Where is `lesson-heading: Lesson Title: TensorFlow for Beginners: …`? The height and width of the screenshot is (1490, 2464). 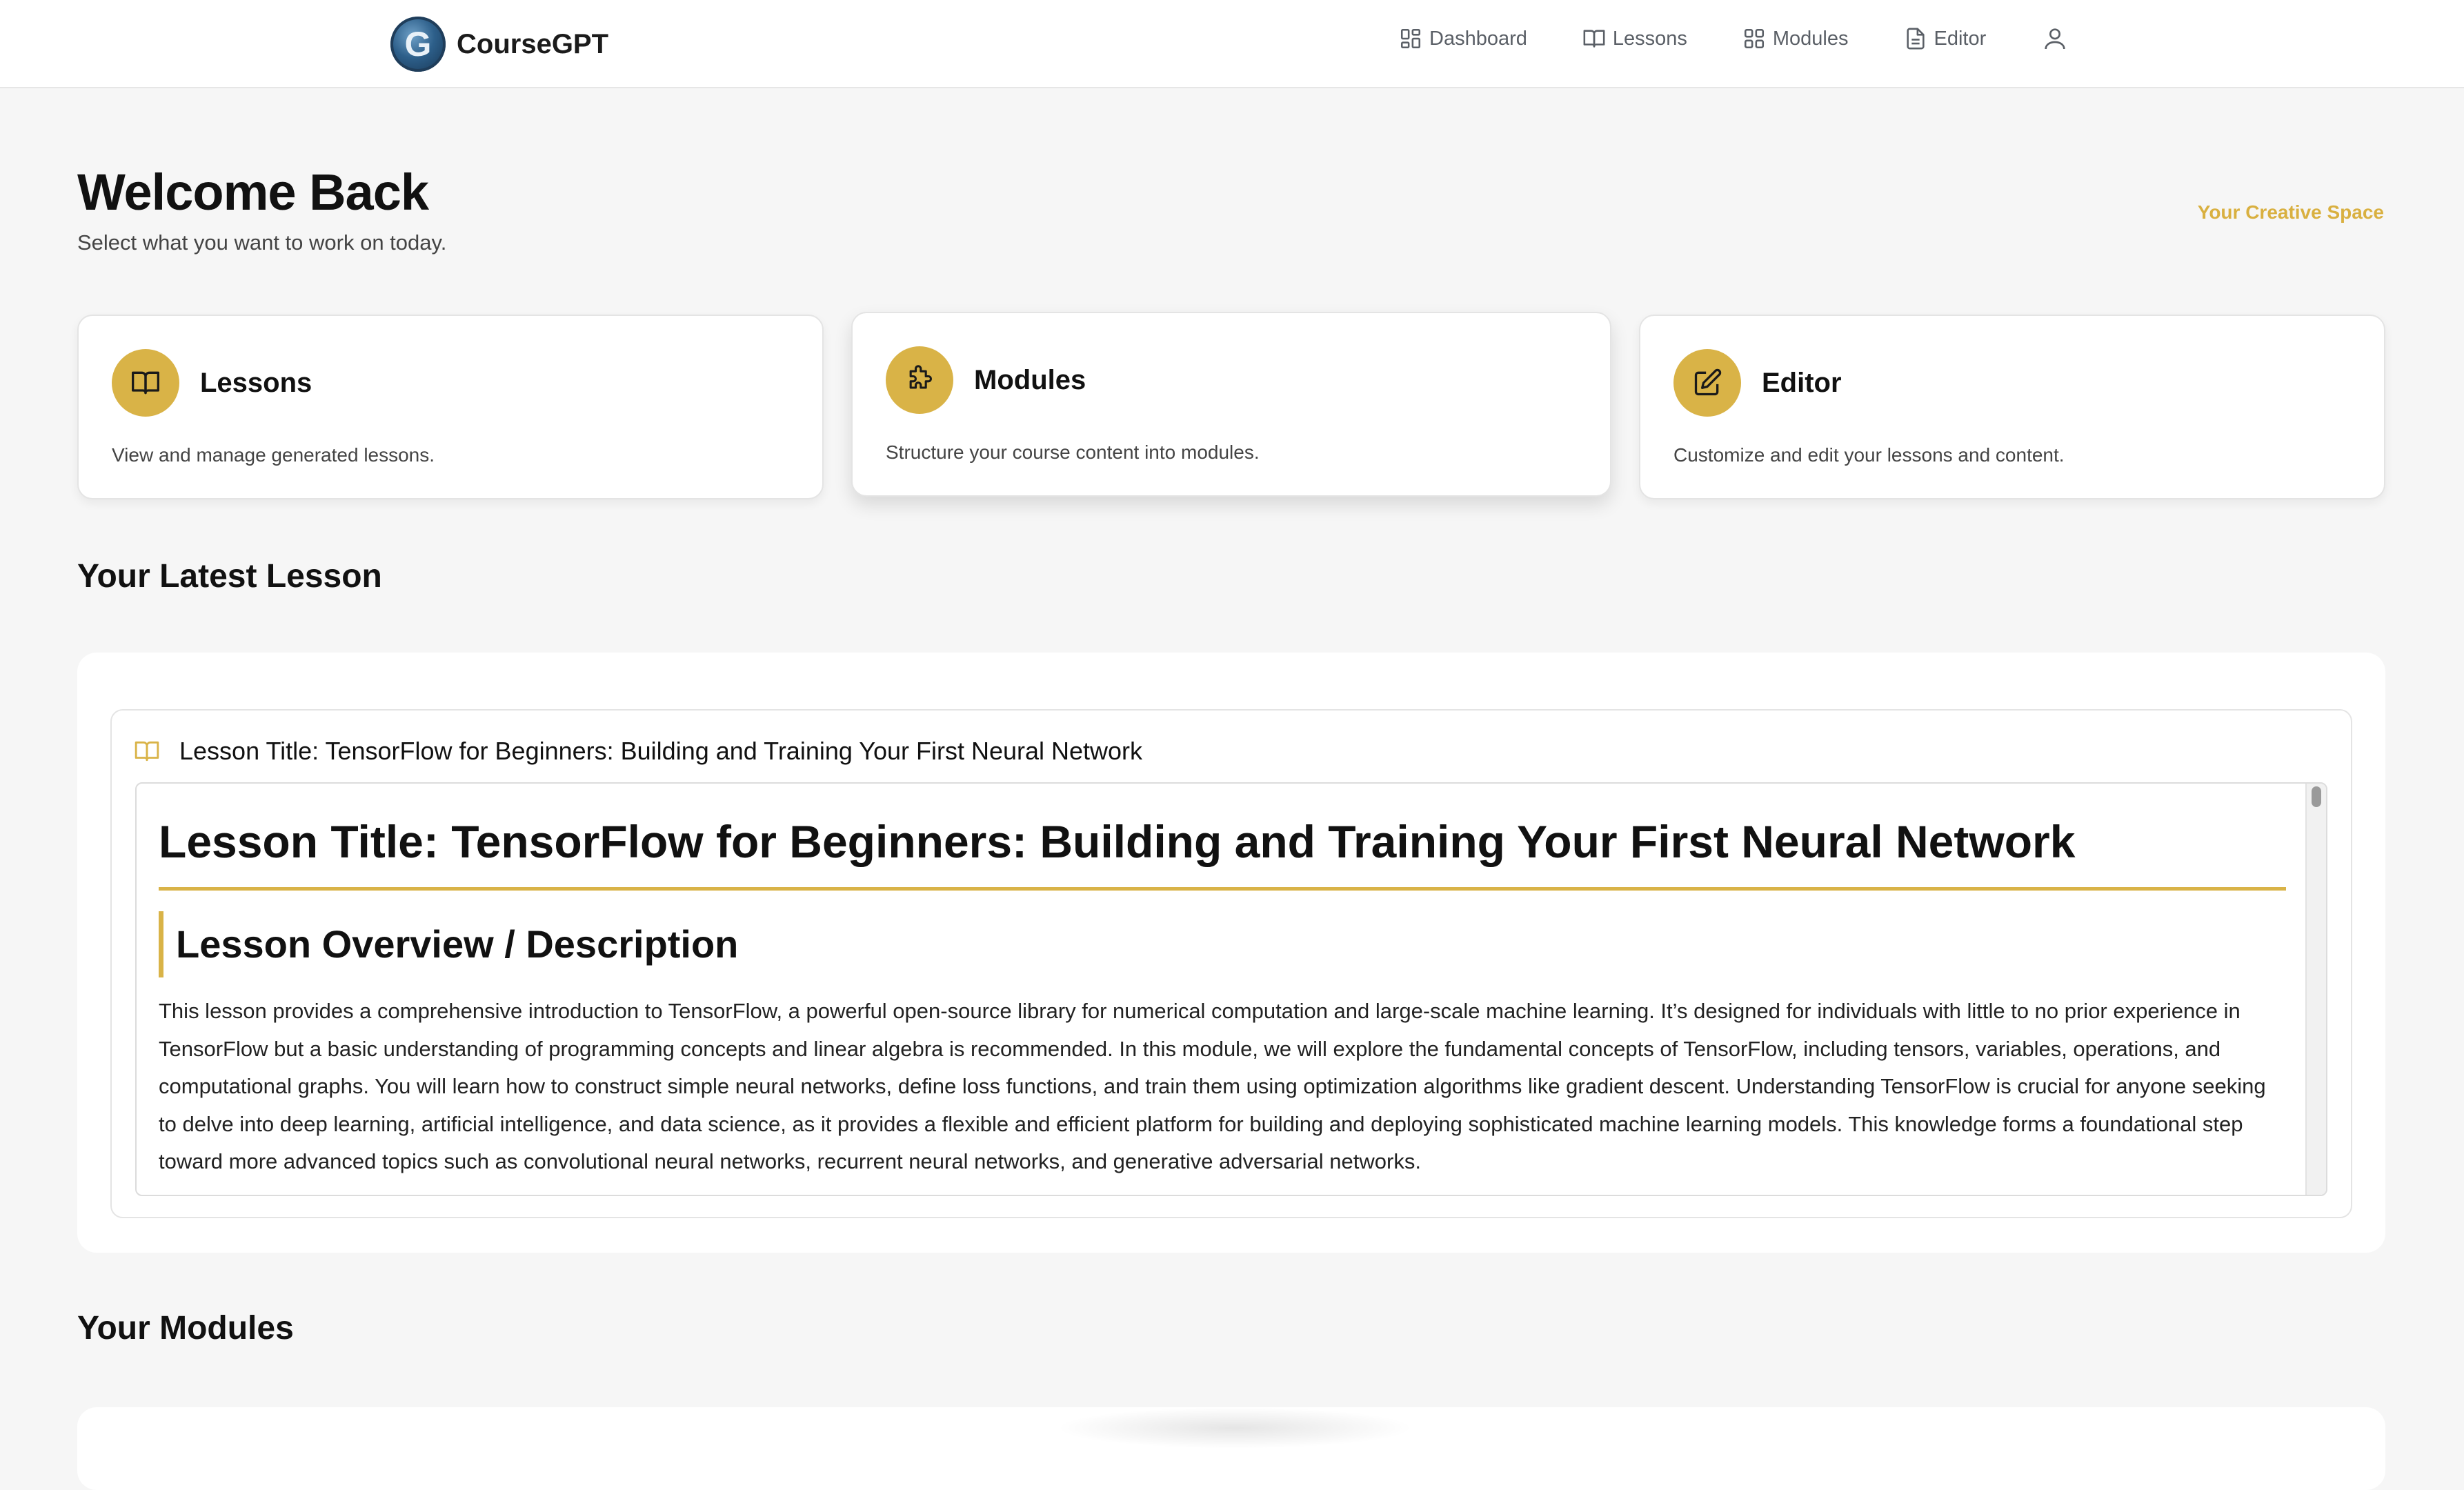
lesson-heading: Lesson Title: TensorFlow for Beginners: … is located at coordinates (1222, 853).